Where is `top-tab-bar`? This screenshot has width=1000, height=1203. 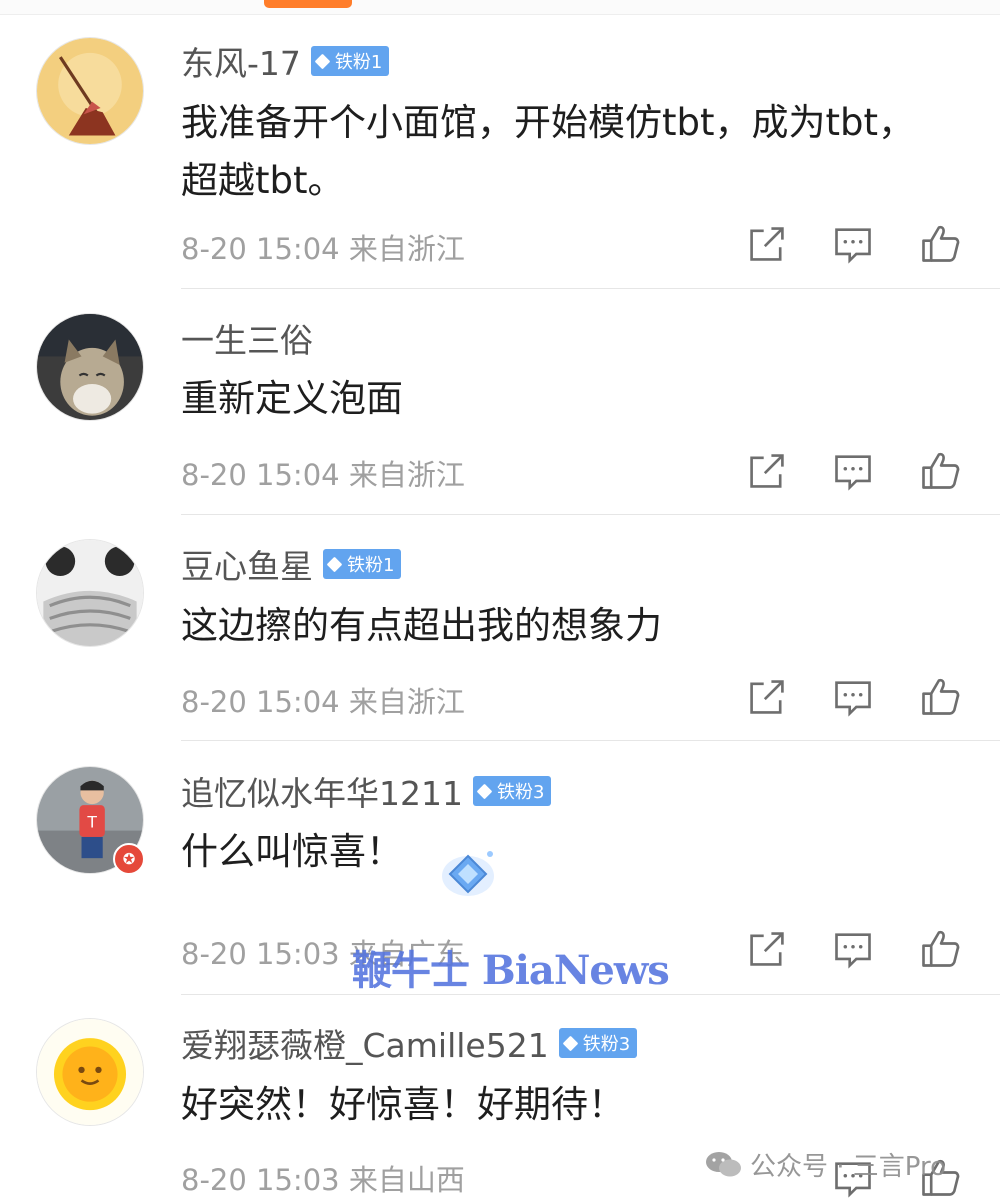
top-tab-bar is located at coordinates (500, 7).